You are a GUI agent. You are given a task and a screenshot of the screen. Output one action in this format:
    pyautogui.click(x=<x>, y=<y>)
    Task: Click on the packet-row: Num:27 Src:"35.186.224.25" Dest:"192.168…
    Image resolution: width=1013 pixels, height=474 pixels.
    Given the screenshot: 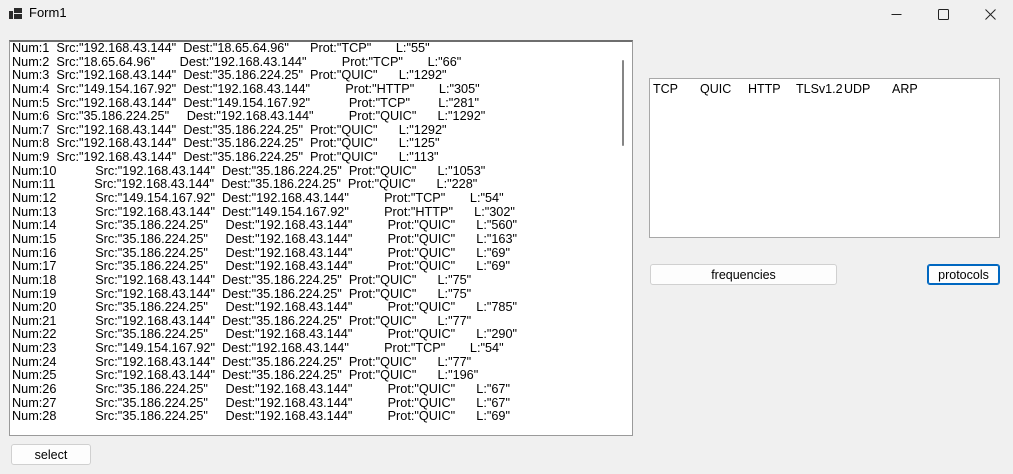 What is the action you would take?
    pyautogui.click(x=264, y=403)
    